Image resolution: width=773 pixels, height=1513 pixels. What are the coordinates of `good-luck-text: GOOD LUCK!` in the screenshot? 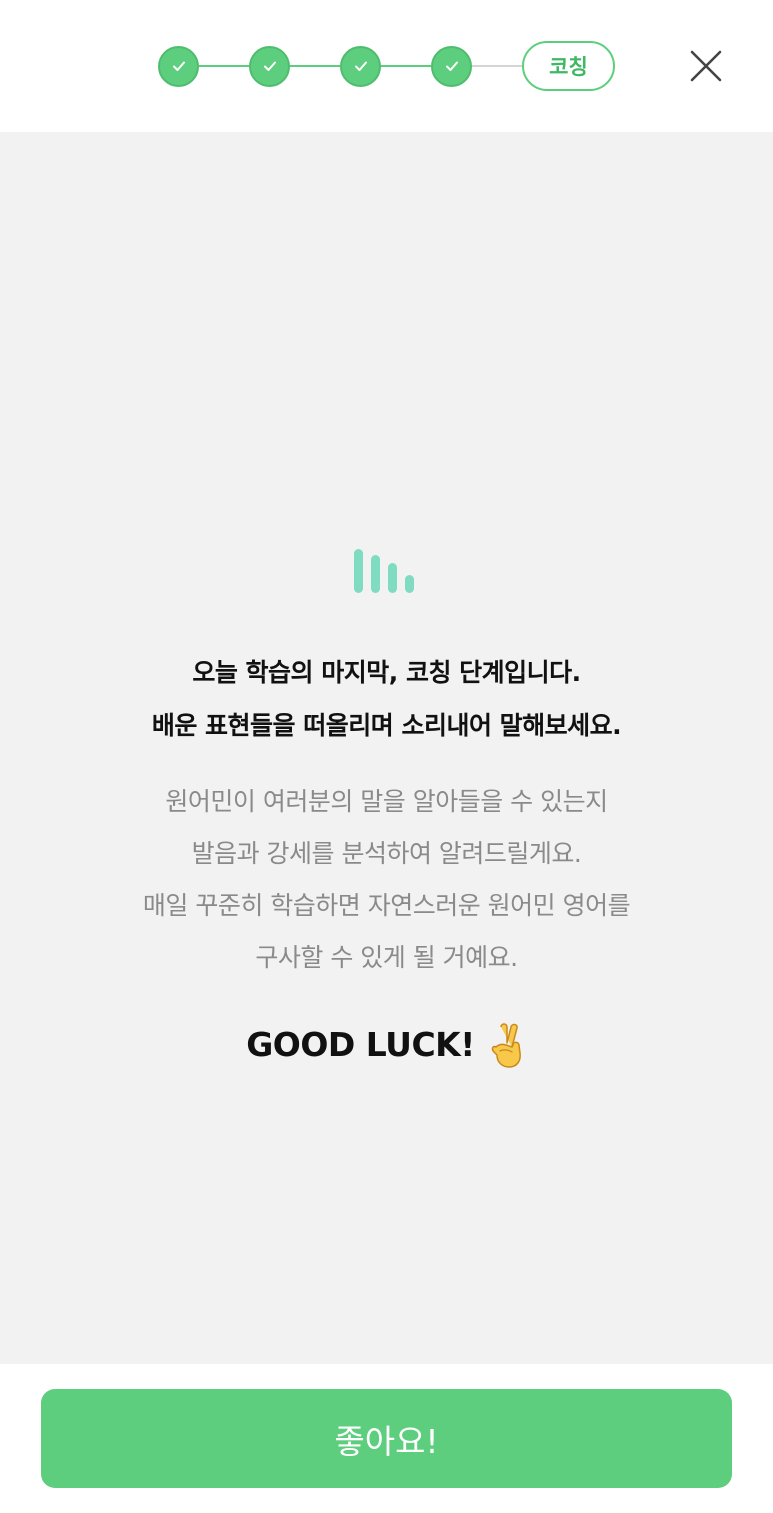 It's located at (360, 1044).